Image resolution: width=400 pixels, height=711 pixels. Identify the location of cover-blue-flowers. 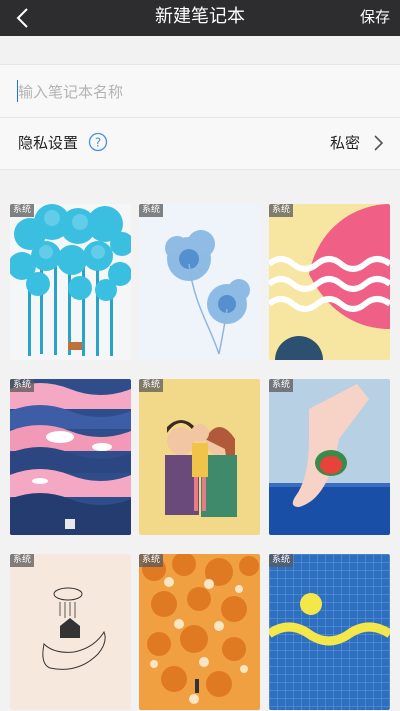
(199, 282).